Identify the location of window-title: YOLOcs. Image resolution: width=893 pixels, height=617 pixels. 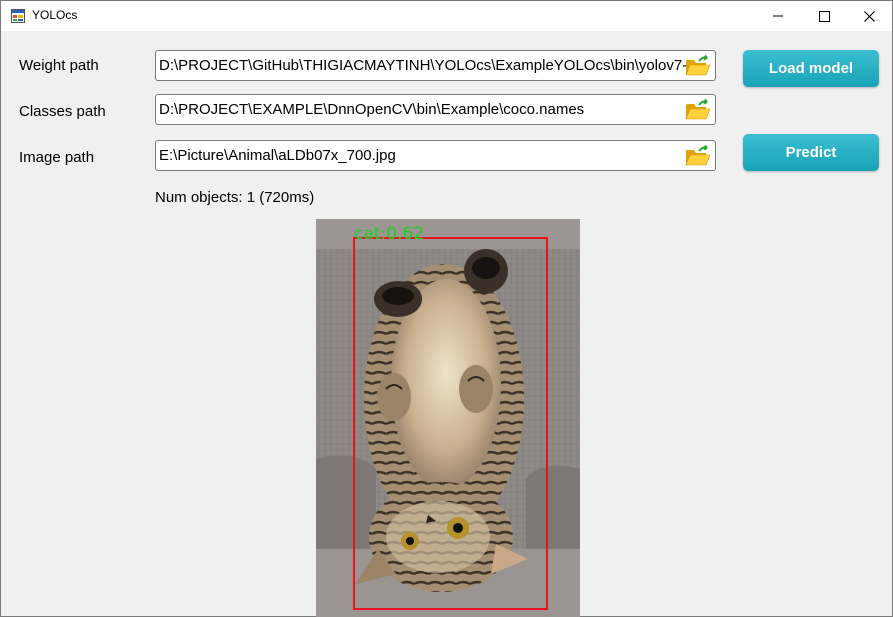
(55, 15).